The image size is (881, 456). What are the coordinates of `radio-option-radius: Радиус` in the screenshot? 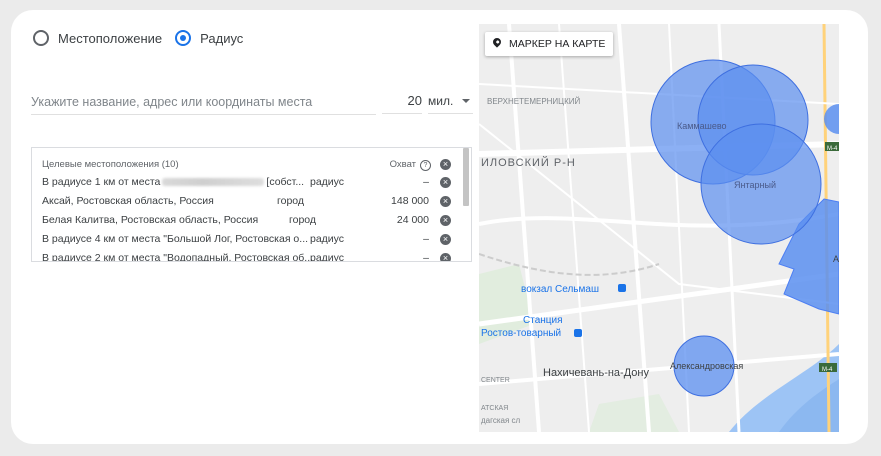 It's located at (209, 38).